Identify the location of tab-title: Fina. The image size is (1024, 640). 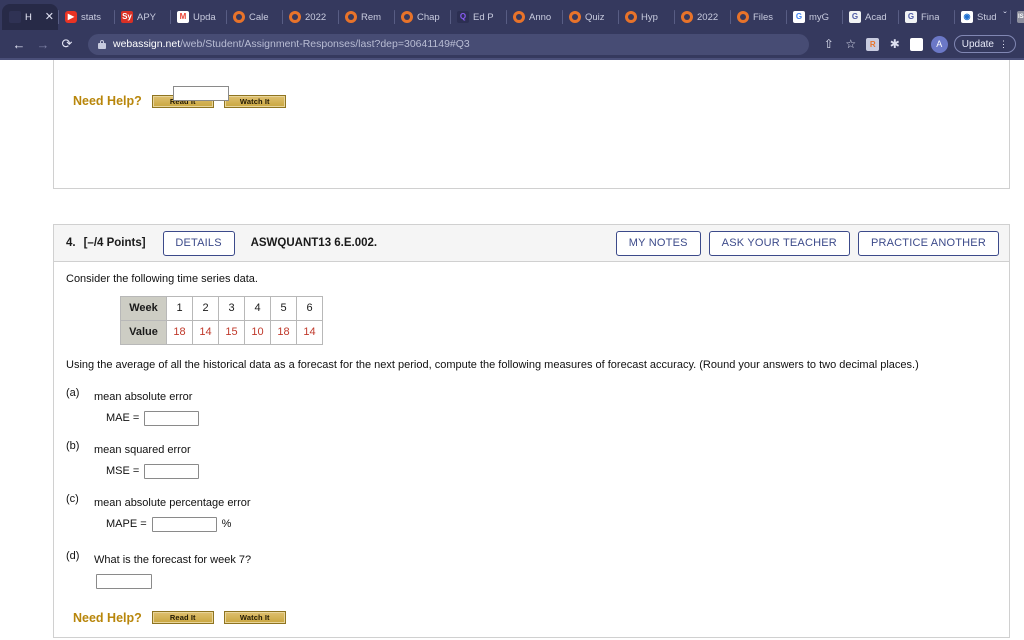
(930, 17).